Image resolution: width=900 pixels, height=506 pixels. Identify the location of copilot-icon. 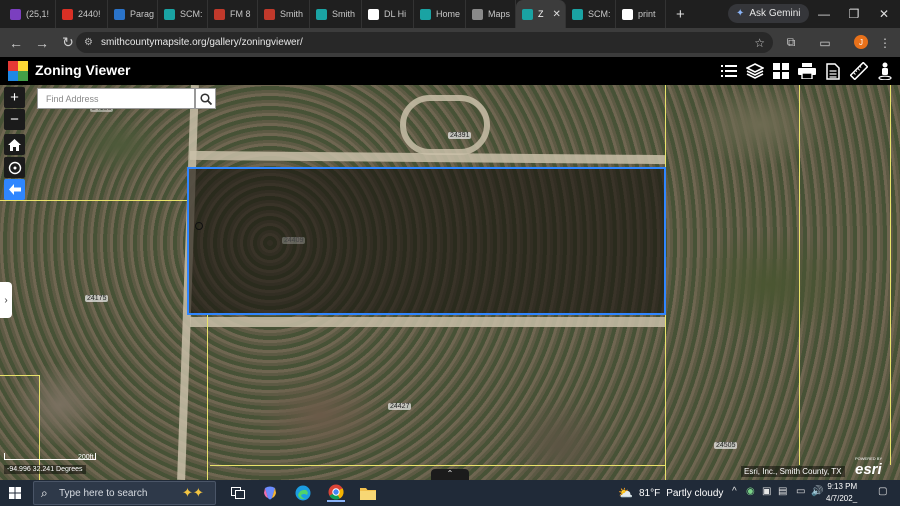
(270, 493).